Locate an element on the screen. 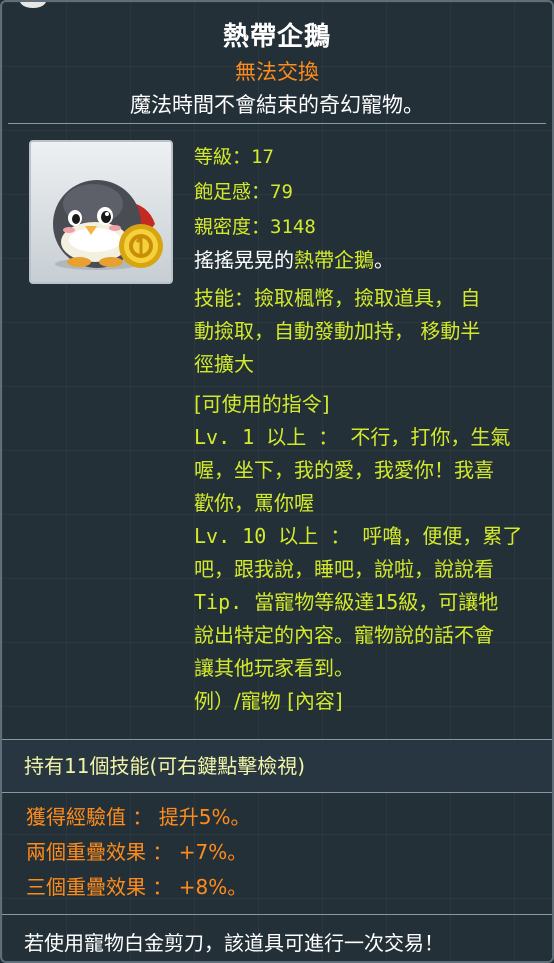 Image resolution: width=554 pixels, height=963 pixels. flavor-prefix: 搖搖晃晃的 is located at coordinates (244, 260).